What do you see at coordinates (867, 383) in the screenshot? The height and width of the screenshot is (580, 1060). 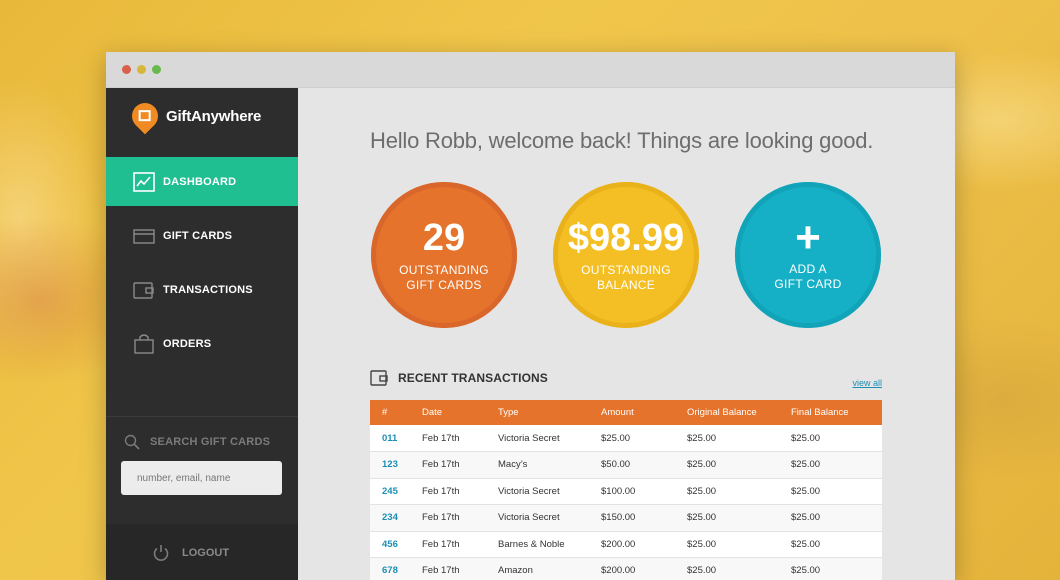 I see `view-all-link: view all` at bounding box center [867, 383].